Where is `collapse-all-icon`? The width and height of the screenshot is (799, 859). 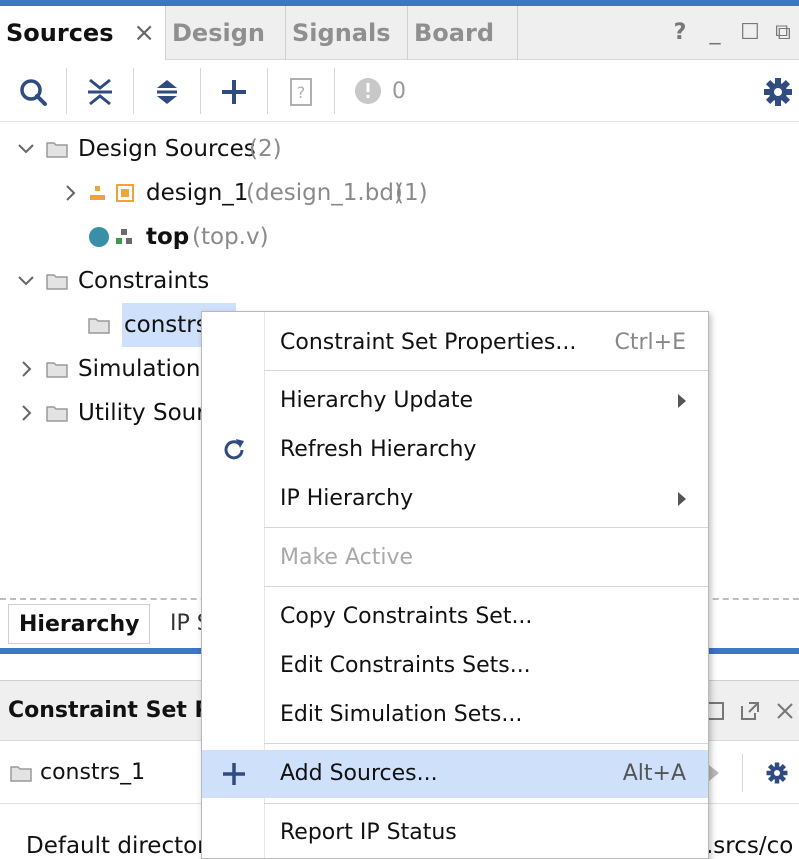
collapse-all-icon is located at coordinates (100, 92).